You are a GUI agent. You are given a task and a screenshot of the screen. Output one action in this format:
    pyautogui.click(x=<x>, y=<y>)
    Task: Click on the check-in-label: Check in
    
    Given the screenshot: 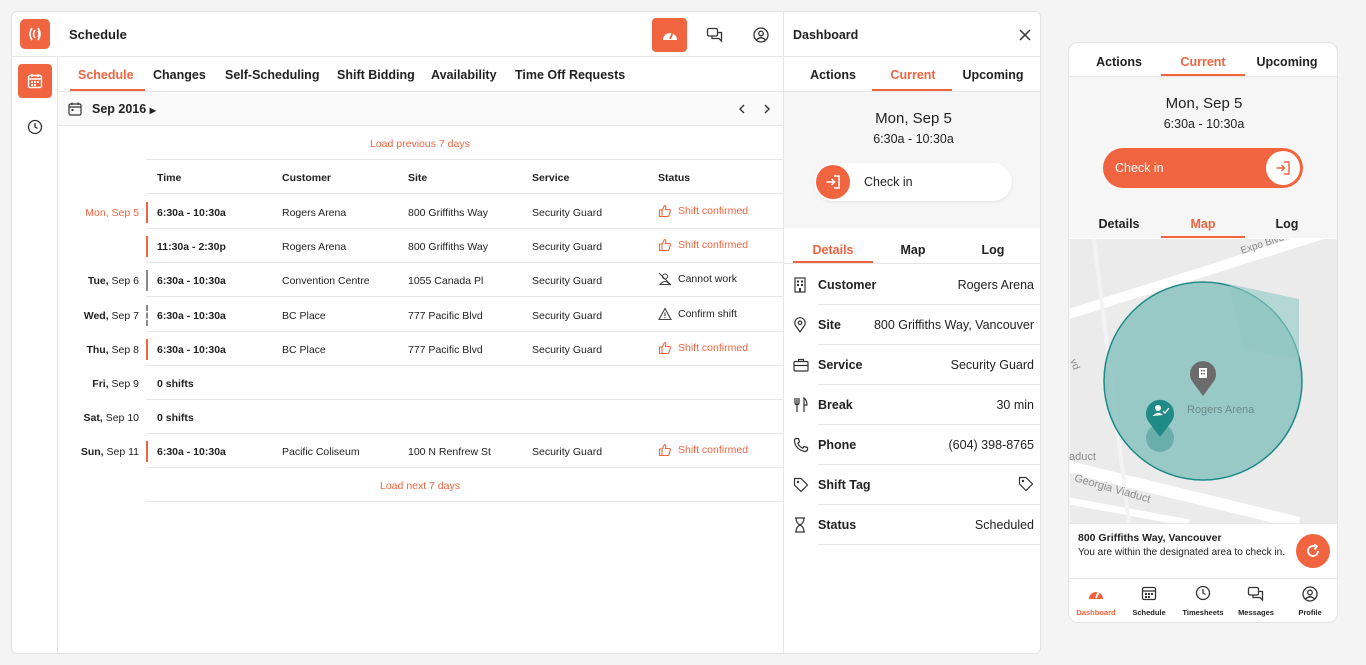 What is the action you would take?
    pyautogui.click(x=888, y=182)
    